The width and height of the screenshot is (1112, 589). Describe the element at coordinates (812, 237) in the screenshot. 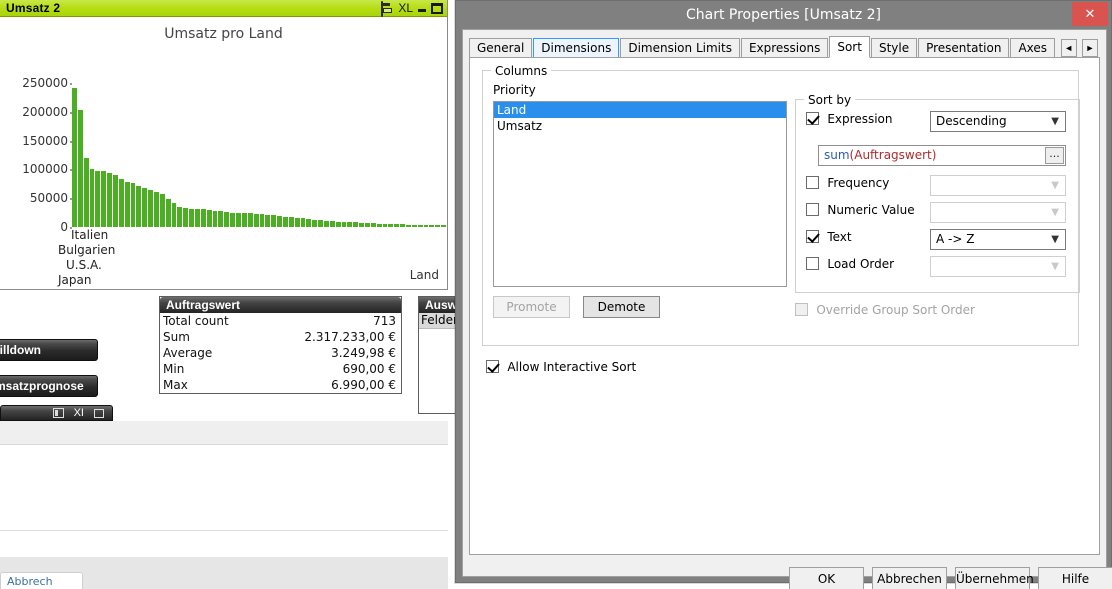

I see `text-checkbox` at that location.